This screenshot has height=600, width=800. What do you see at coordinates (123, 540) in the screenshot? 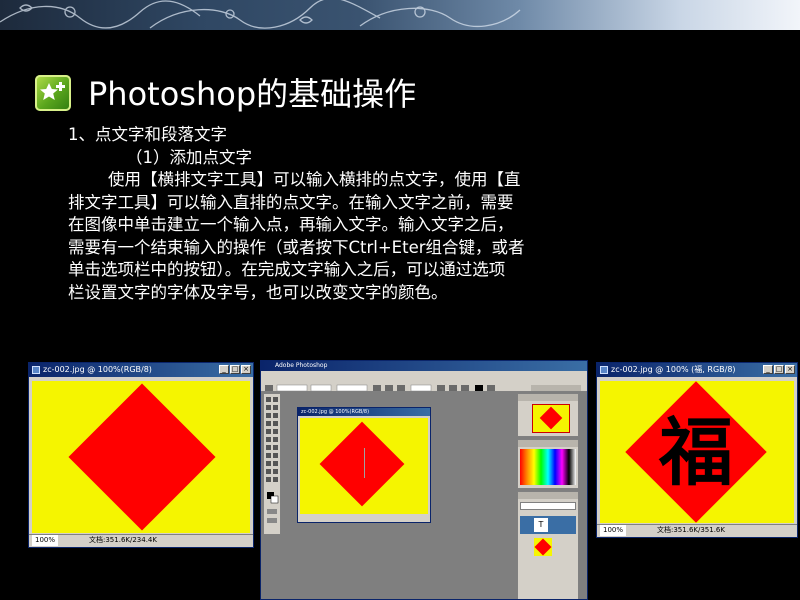
I see `doc-size: 文档:351.6K/234.4K` at bounding box center [123, 540].